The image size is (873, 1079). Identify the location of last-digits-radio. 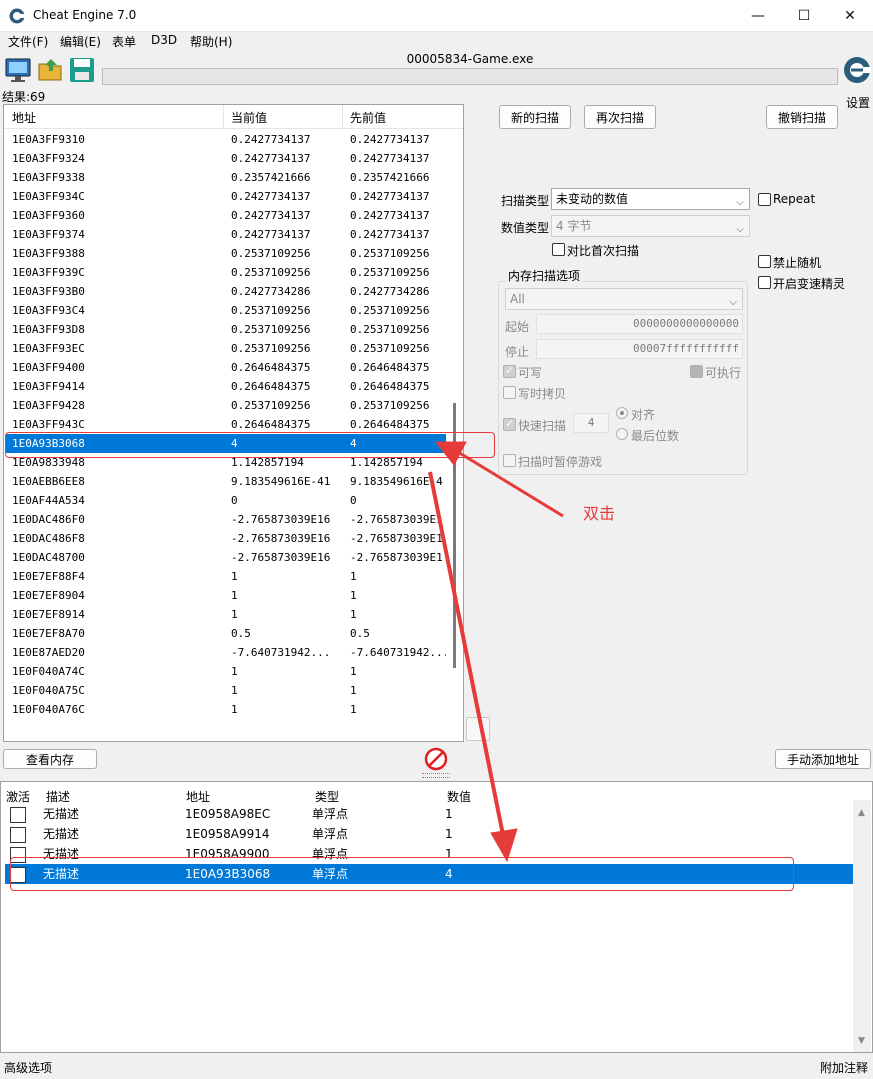
(622, 434).